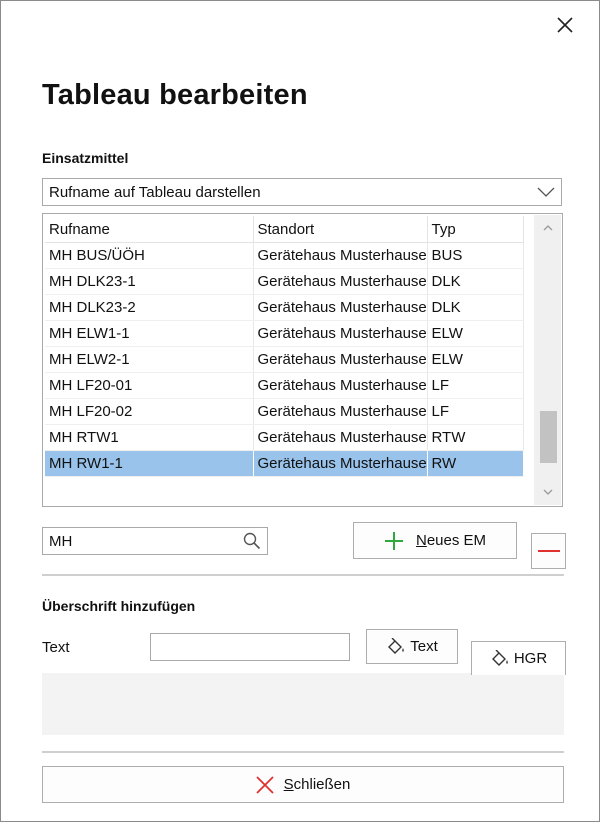 Image resolution: width=600 pixels, height=822 pixels. I want to click on close-button-label: Schließen, so click(317, 784).